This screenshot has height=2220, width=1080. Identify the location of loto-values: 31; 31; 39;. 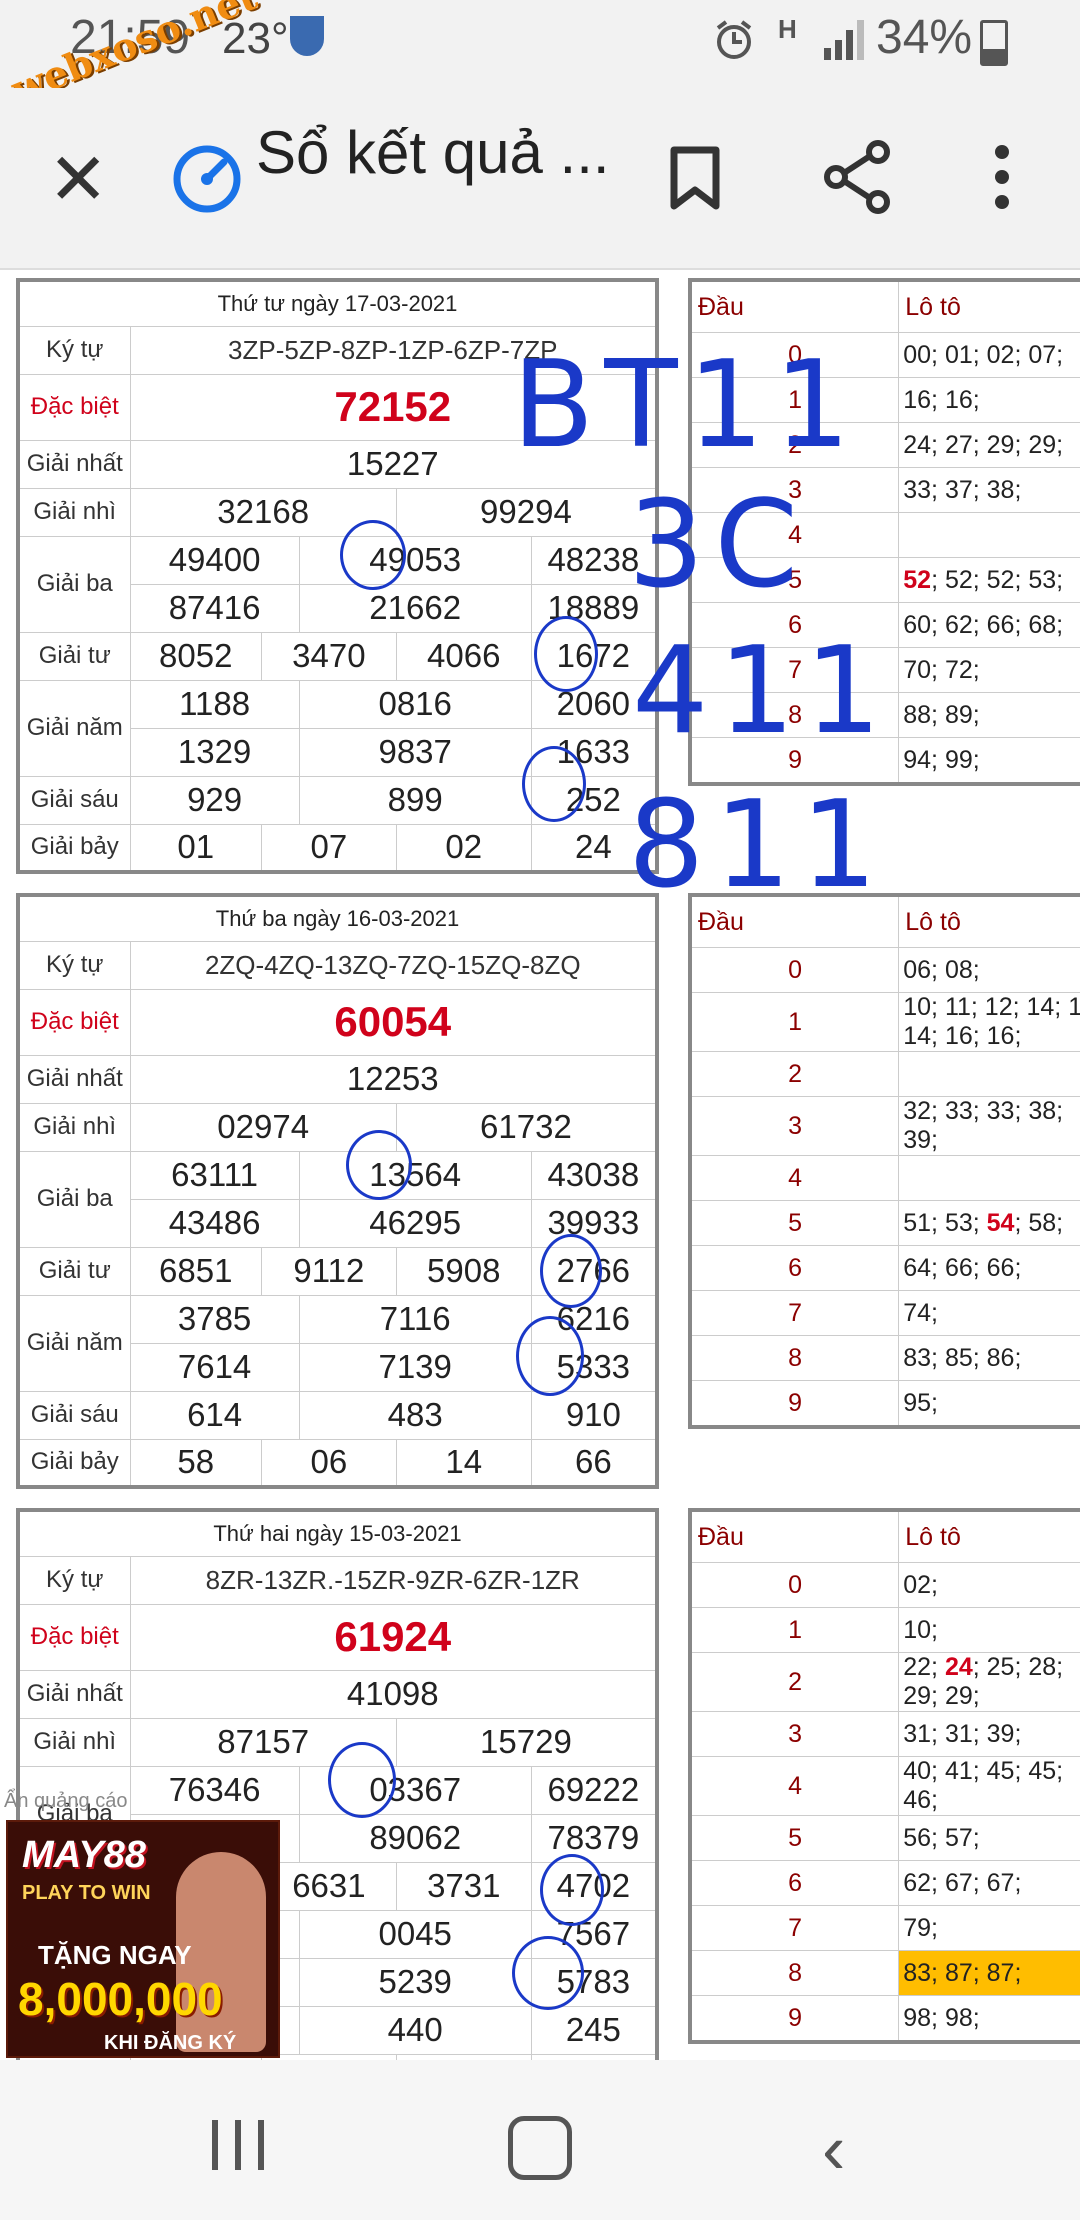
(989, 1734).